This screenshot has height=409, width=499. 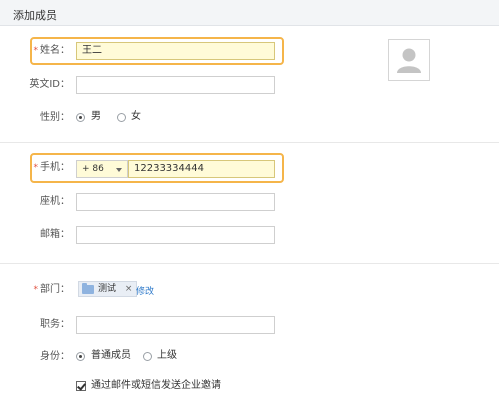 I want to click on gender-label: 性别：, so click(x=55, y=117).